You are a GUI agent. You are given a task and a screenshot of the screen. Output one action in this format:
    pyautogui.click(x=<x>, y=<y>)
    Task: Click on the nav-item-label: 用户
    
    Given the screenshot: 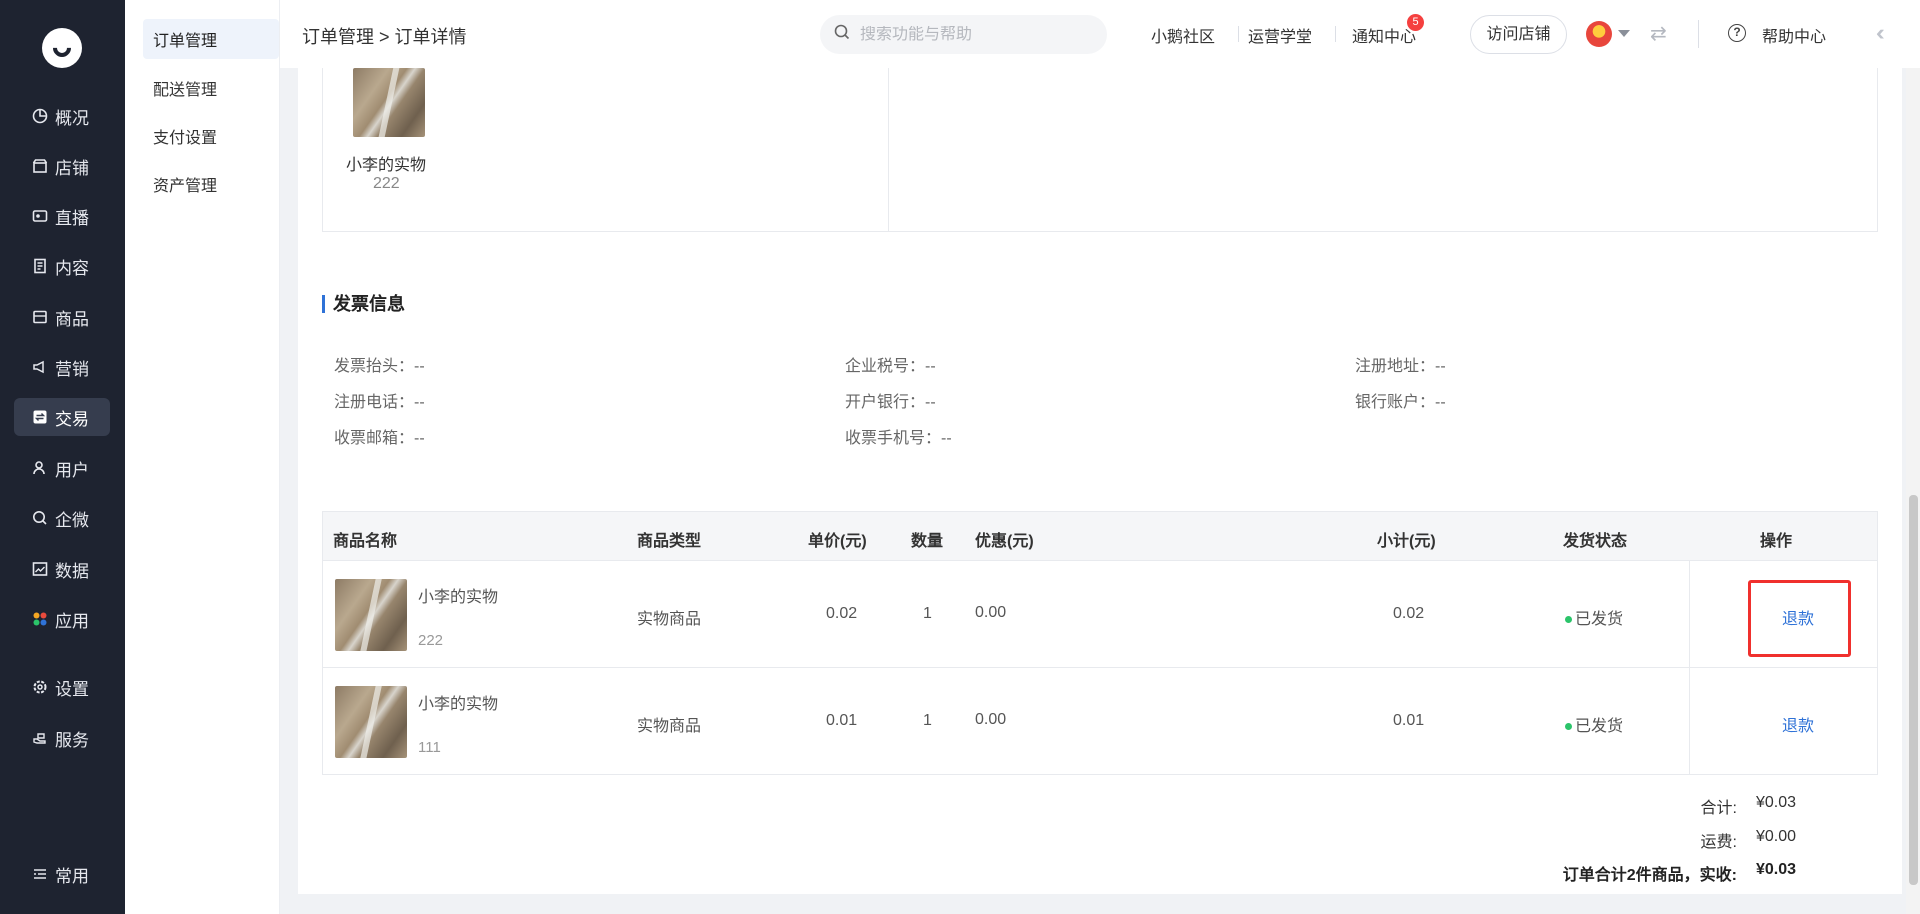 What is the action you would take?
    pyautogui.click(x=72, y=470)
    